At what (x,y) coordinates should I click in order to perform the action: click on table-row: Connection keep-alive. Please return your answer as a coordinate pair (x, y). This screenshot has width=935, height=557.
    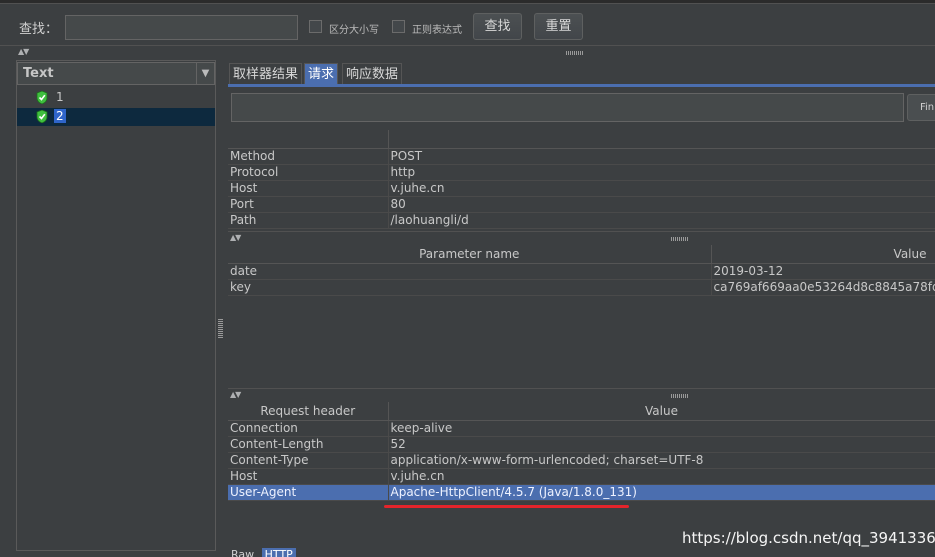
    Looking at the image, I should click on (581, 428).